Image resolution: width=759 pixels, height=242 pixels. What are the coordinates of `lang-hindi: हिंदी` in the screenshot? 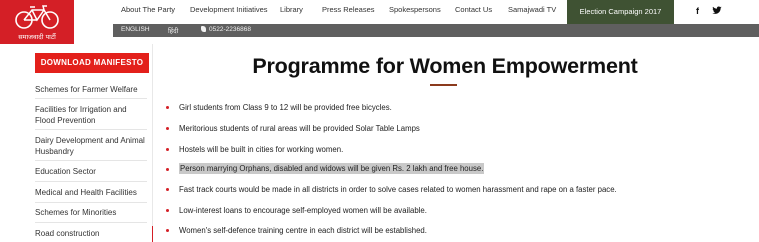 It's located at (173, 30).